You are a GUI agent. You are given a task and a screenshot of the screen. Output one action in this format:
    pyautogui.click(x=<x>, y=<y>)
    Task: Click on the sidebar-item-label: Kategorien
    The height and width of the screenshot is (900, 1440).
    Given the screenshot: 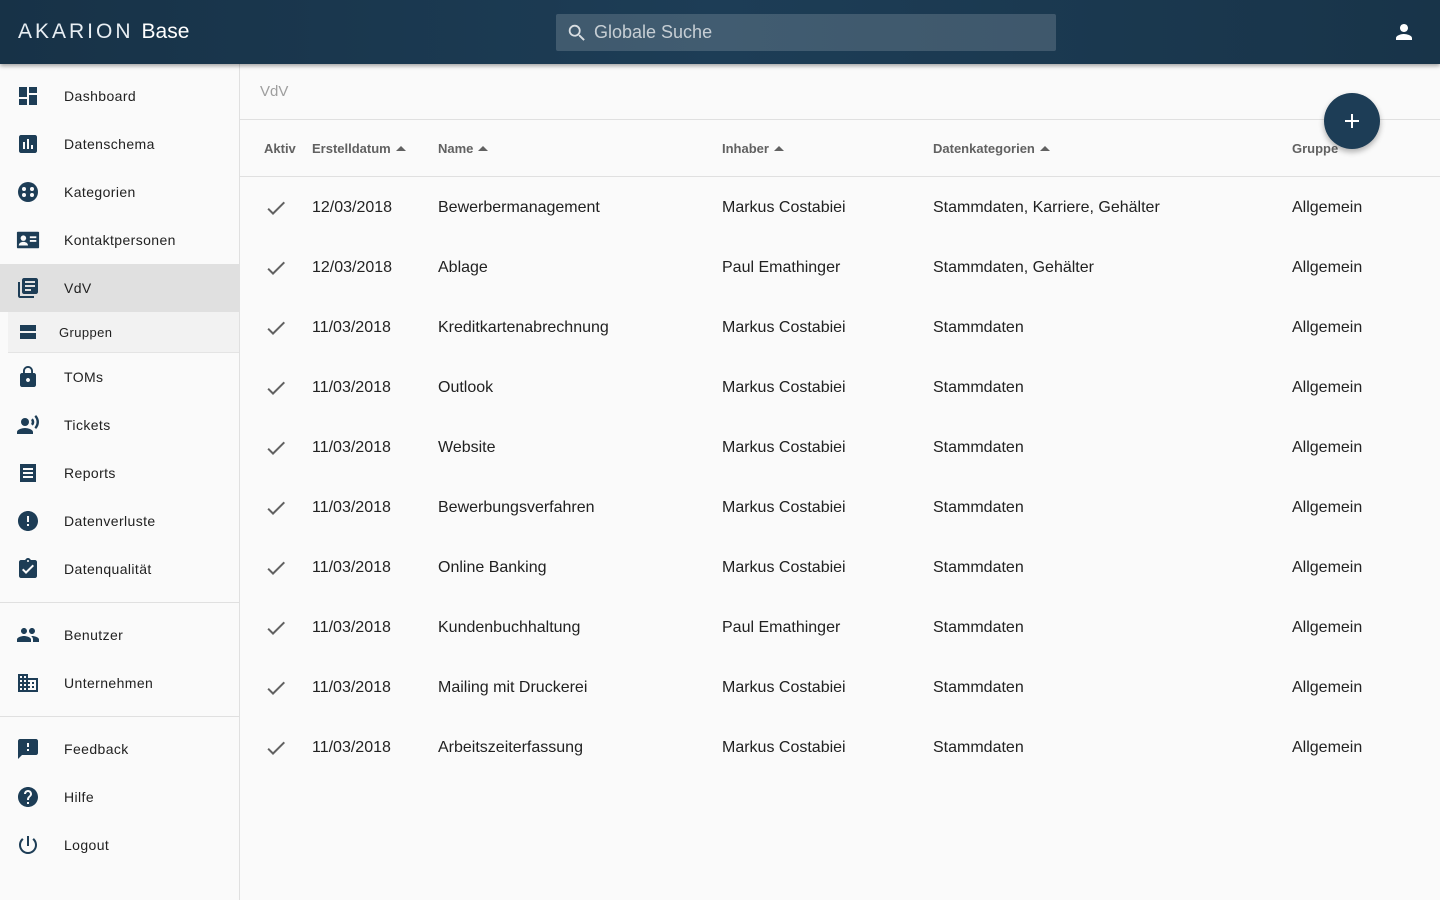 What is the action you would take?
    pyautogui.click(x=100, y=192)
    